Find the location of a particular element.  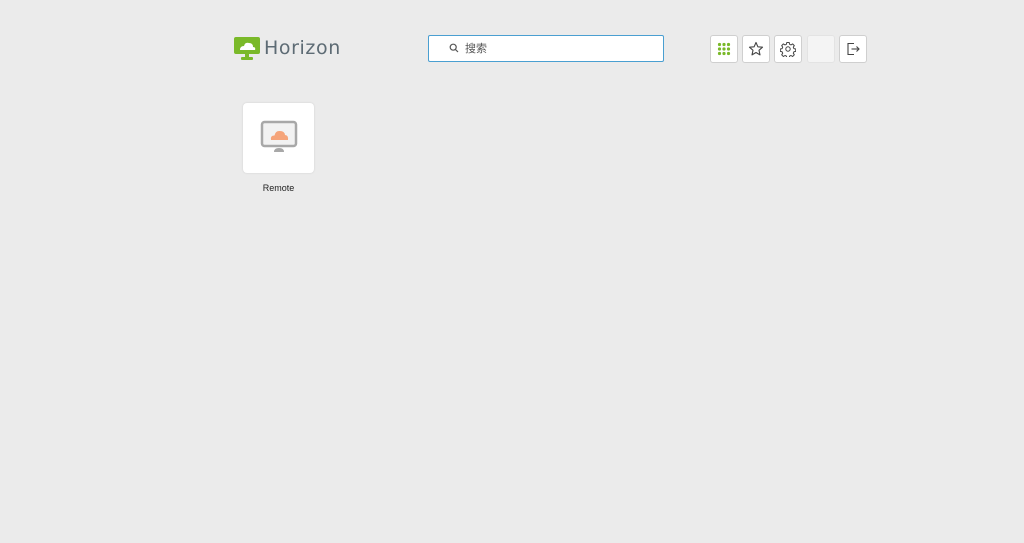

search-box is located at coordinates (546, 48).